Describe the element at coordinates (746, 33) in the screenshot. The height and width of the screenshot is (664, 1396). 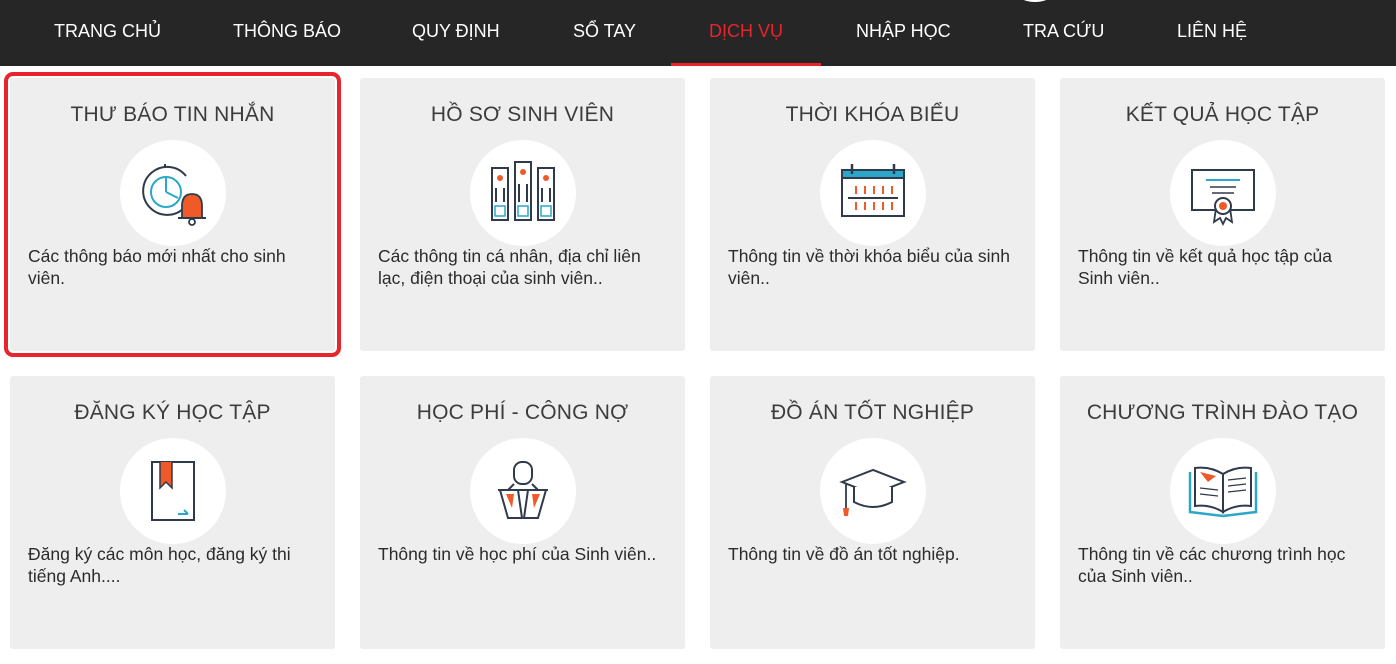
I see `nav-item-dich-vu: DỊCH VỤ` at that location.